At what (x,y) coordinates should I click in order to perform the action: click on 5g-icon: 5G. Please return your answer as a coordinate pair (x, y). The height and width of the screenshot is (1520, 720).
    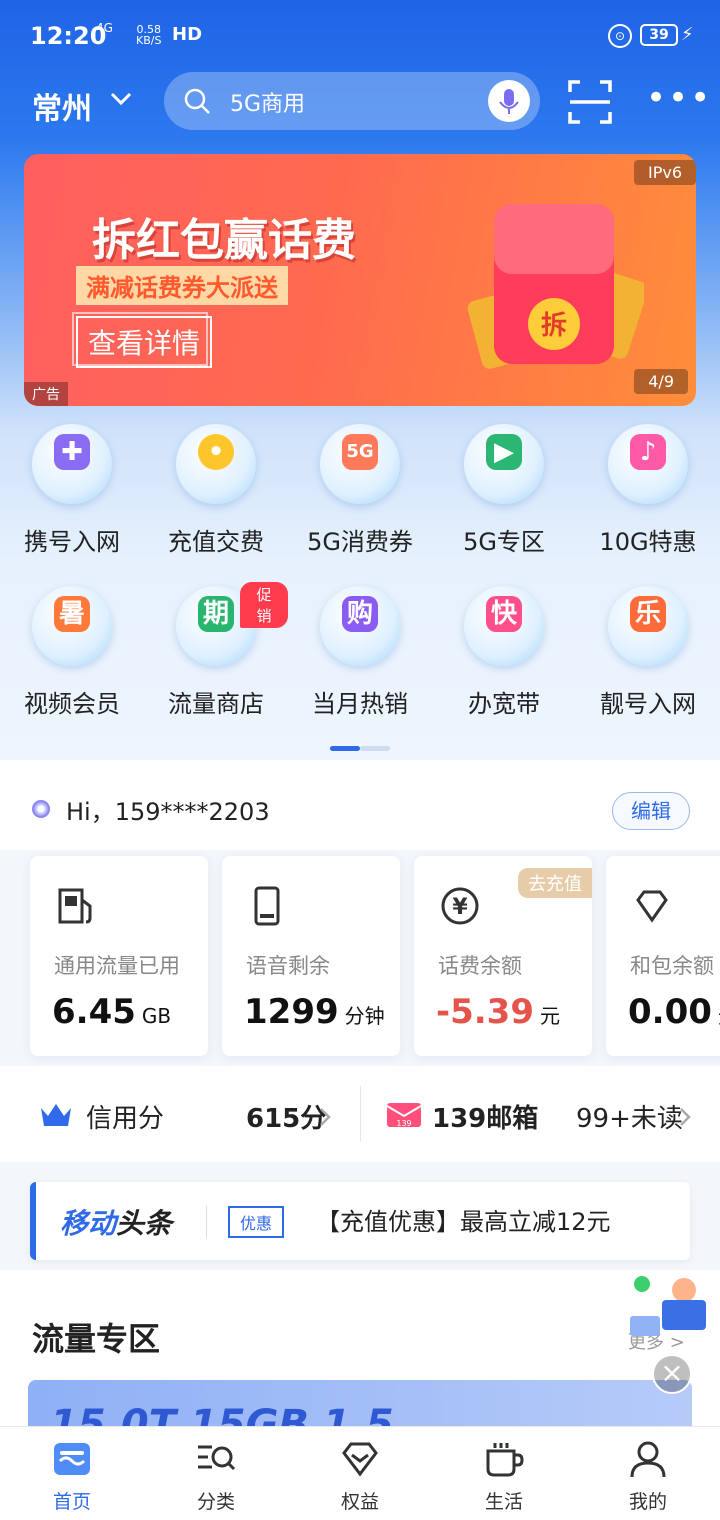
    Looking at the image, I should click on (360, 464).